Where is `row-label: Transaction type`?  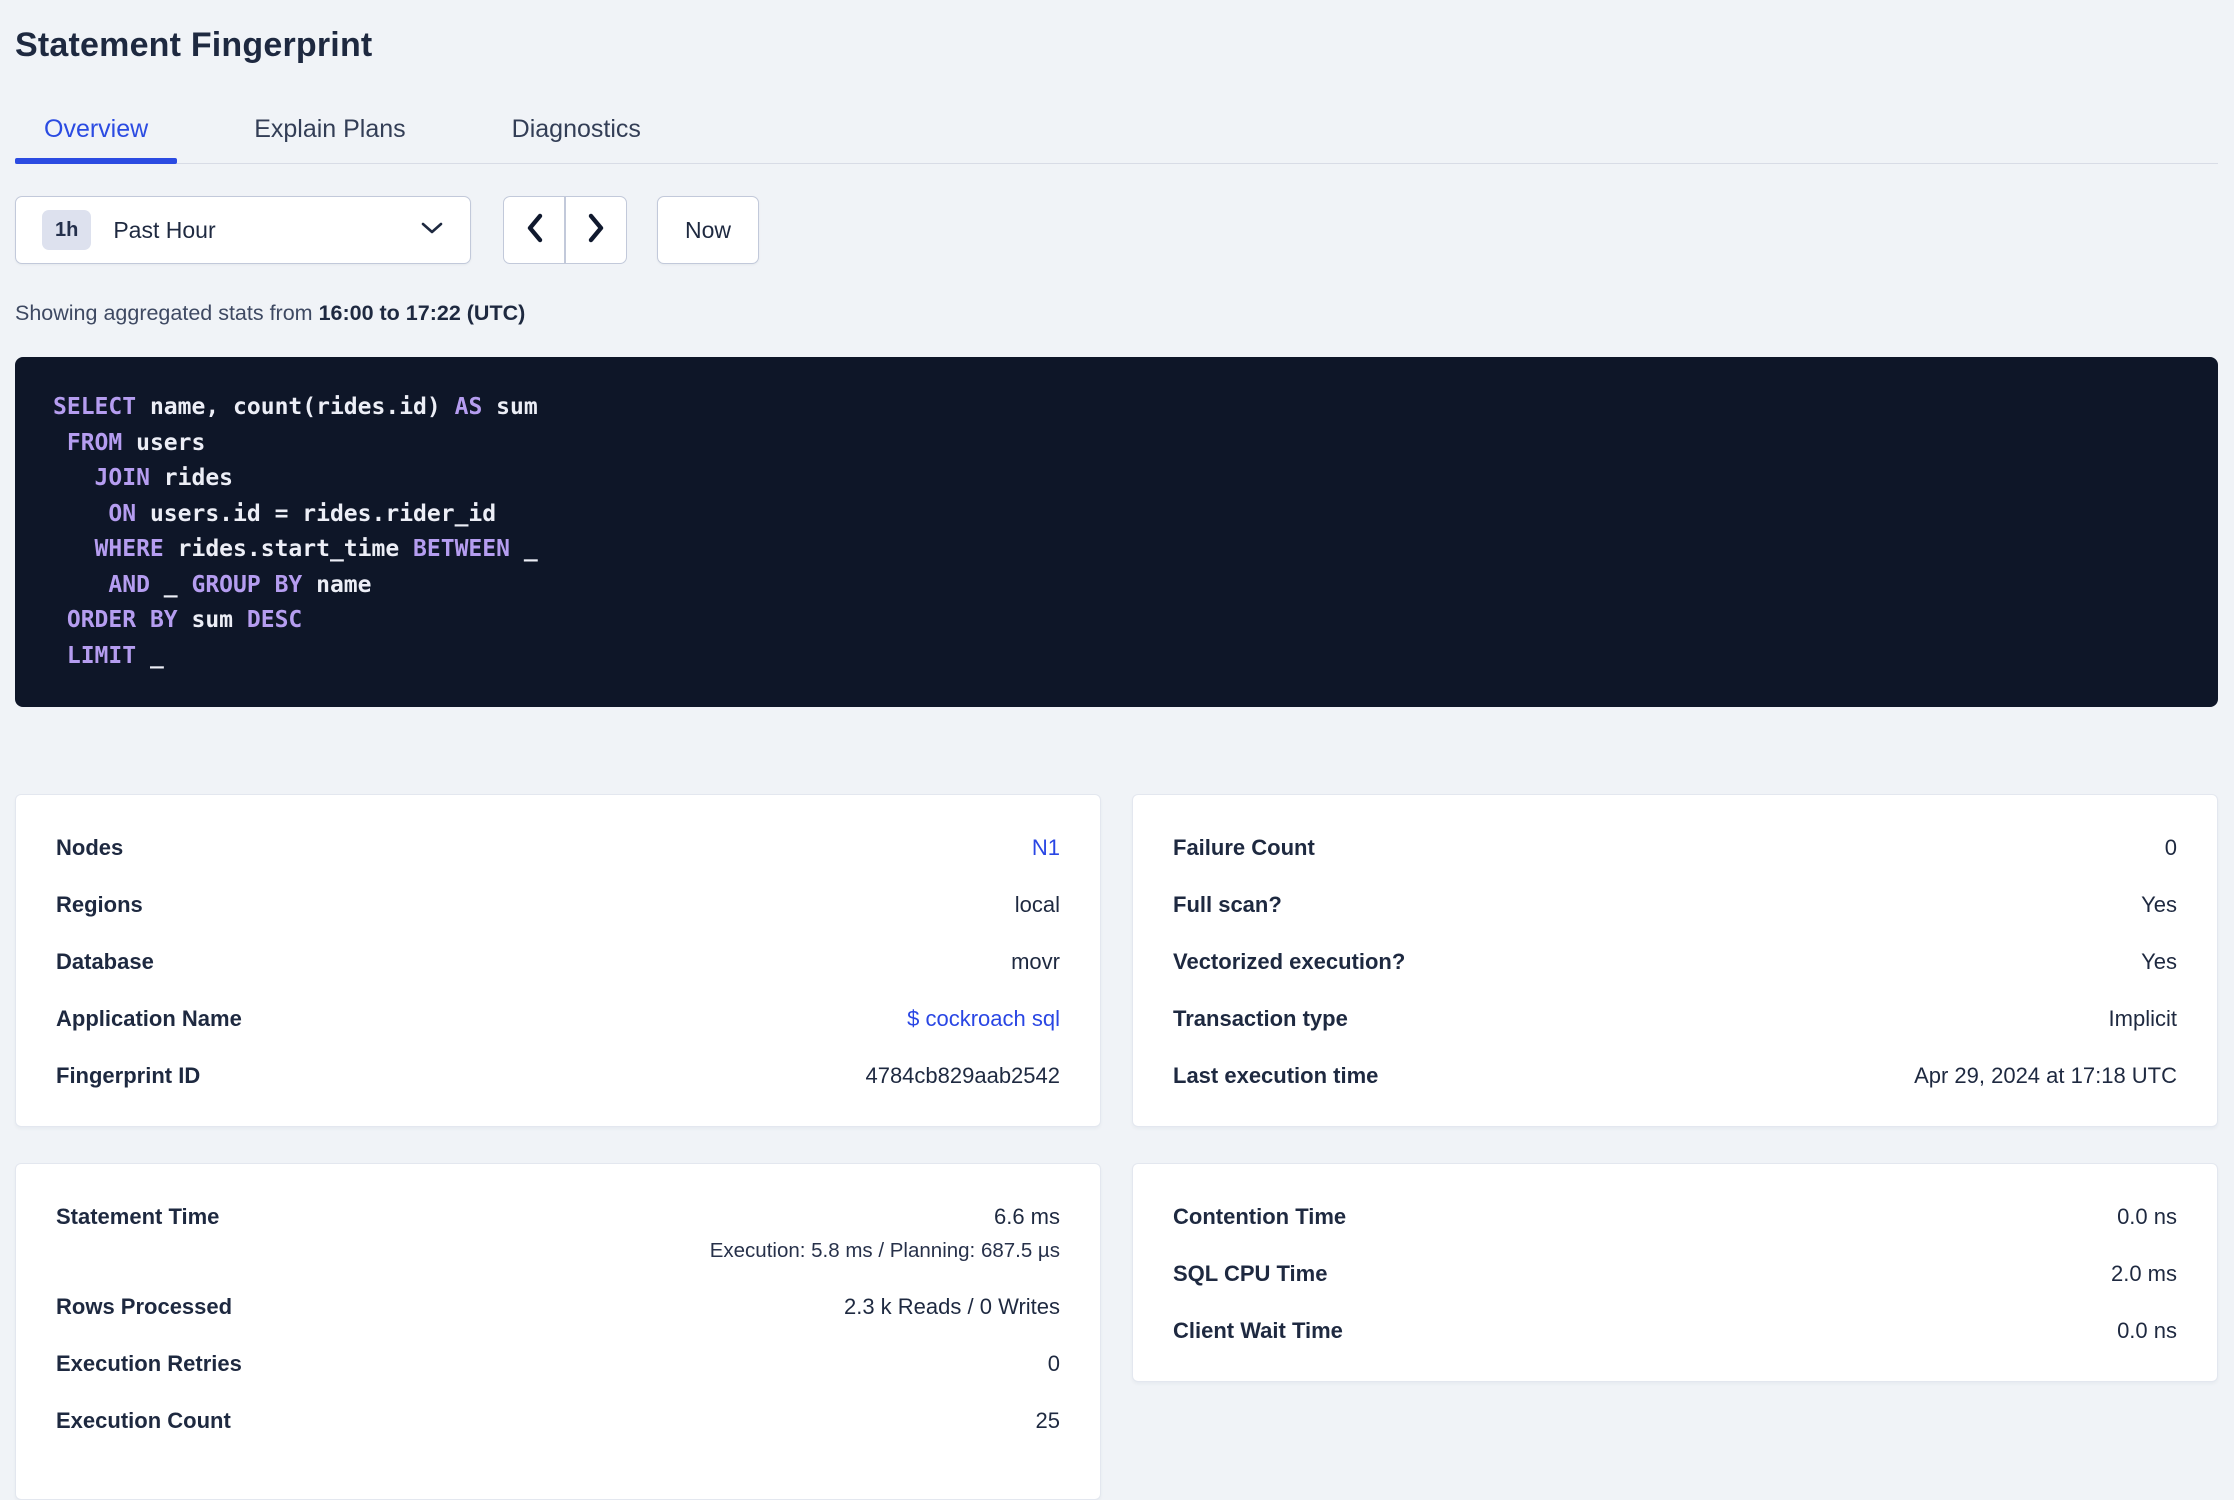
row-label: Transaction type is located at coordinates (1260, 1018).